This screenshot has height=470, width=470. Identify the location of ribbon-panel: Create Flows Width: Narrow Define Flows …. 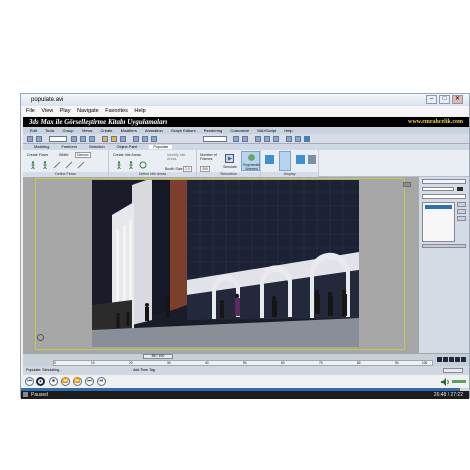
(246, 163).